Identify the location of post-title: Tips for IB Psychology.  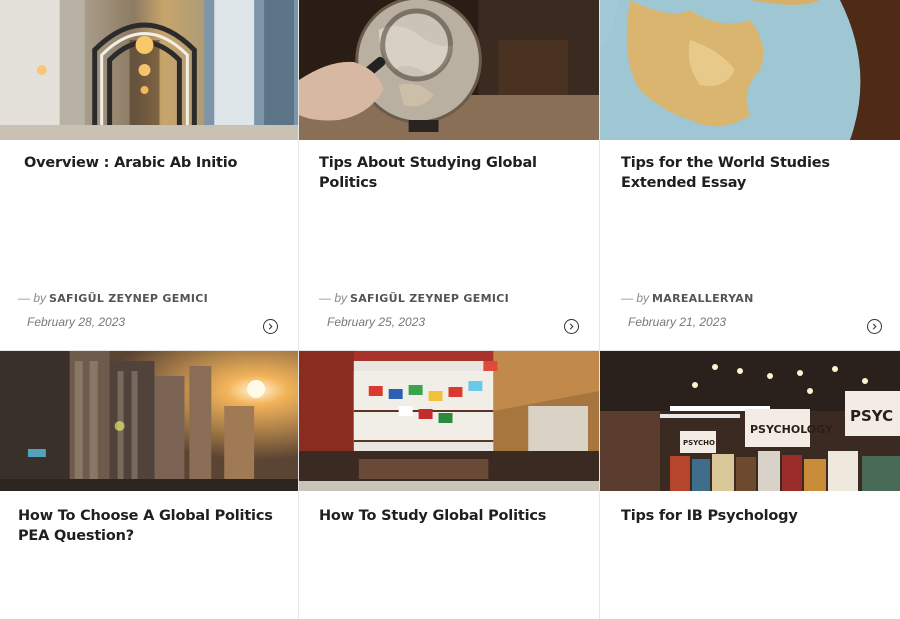
(749, 517).